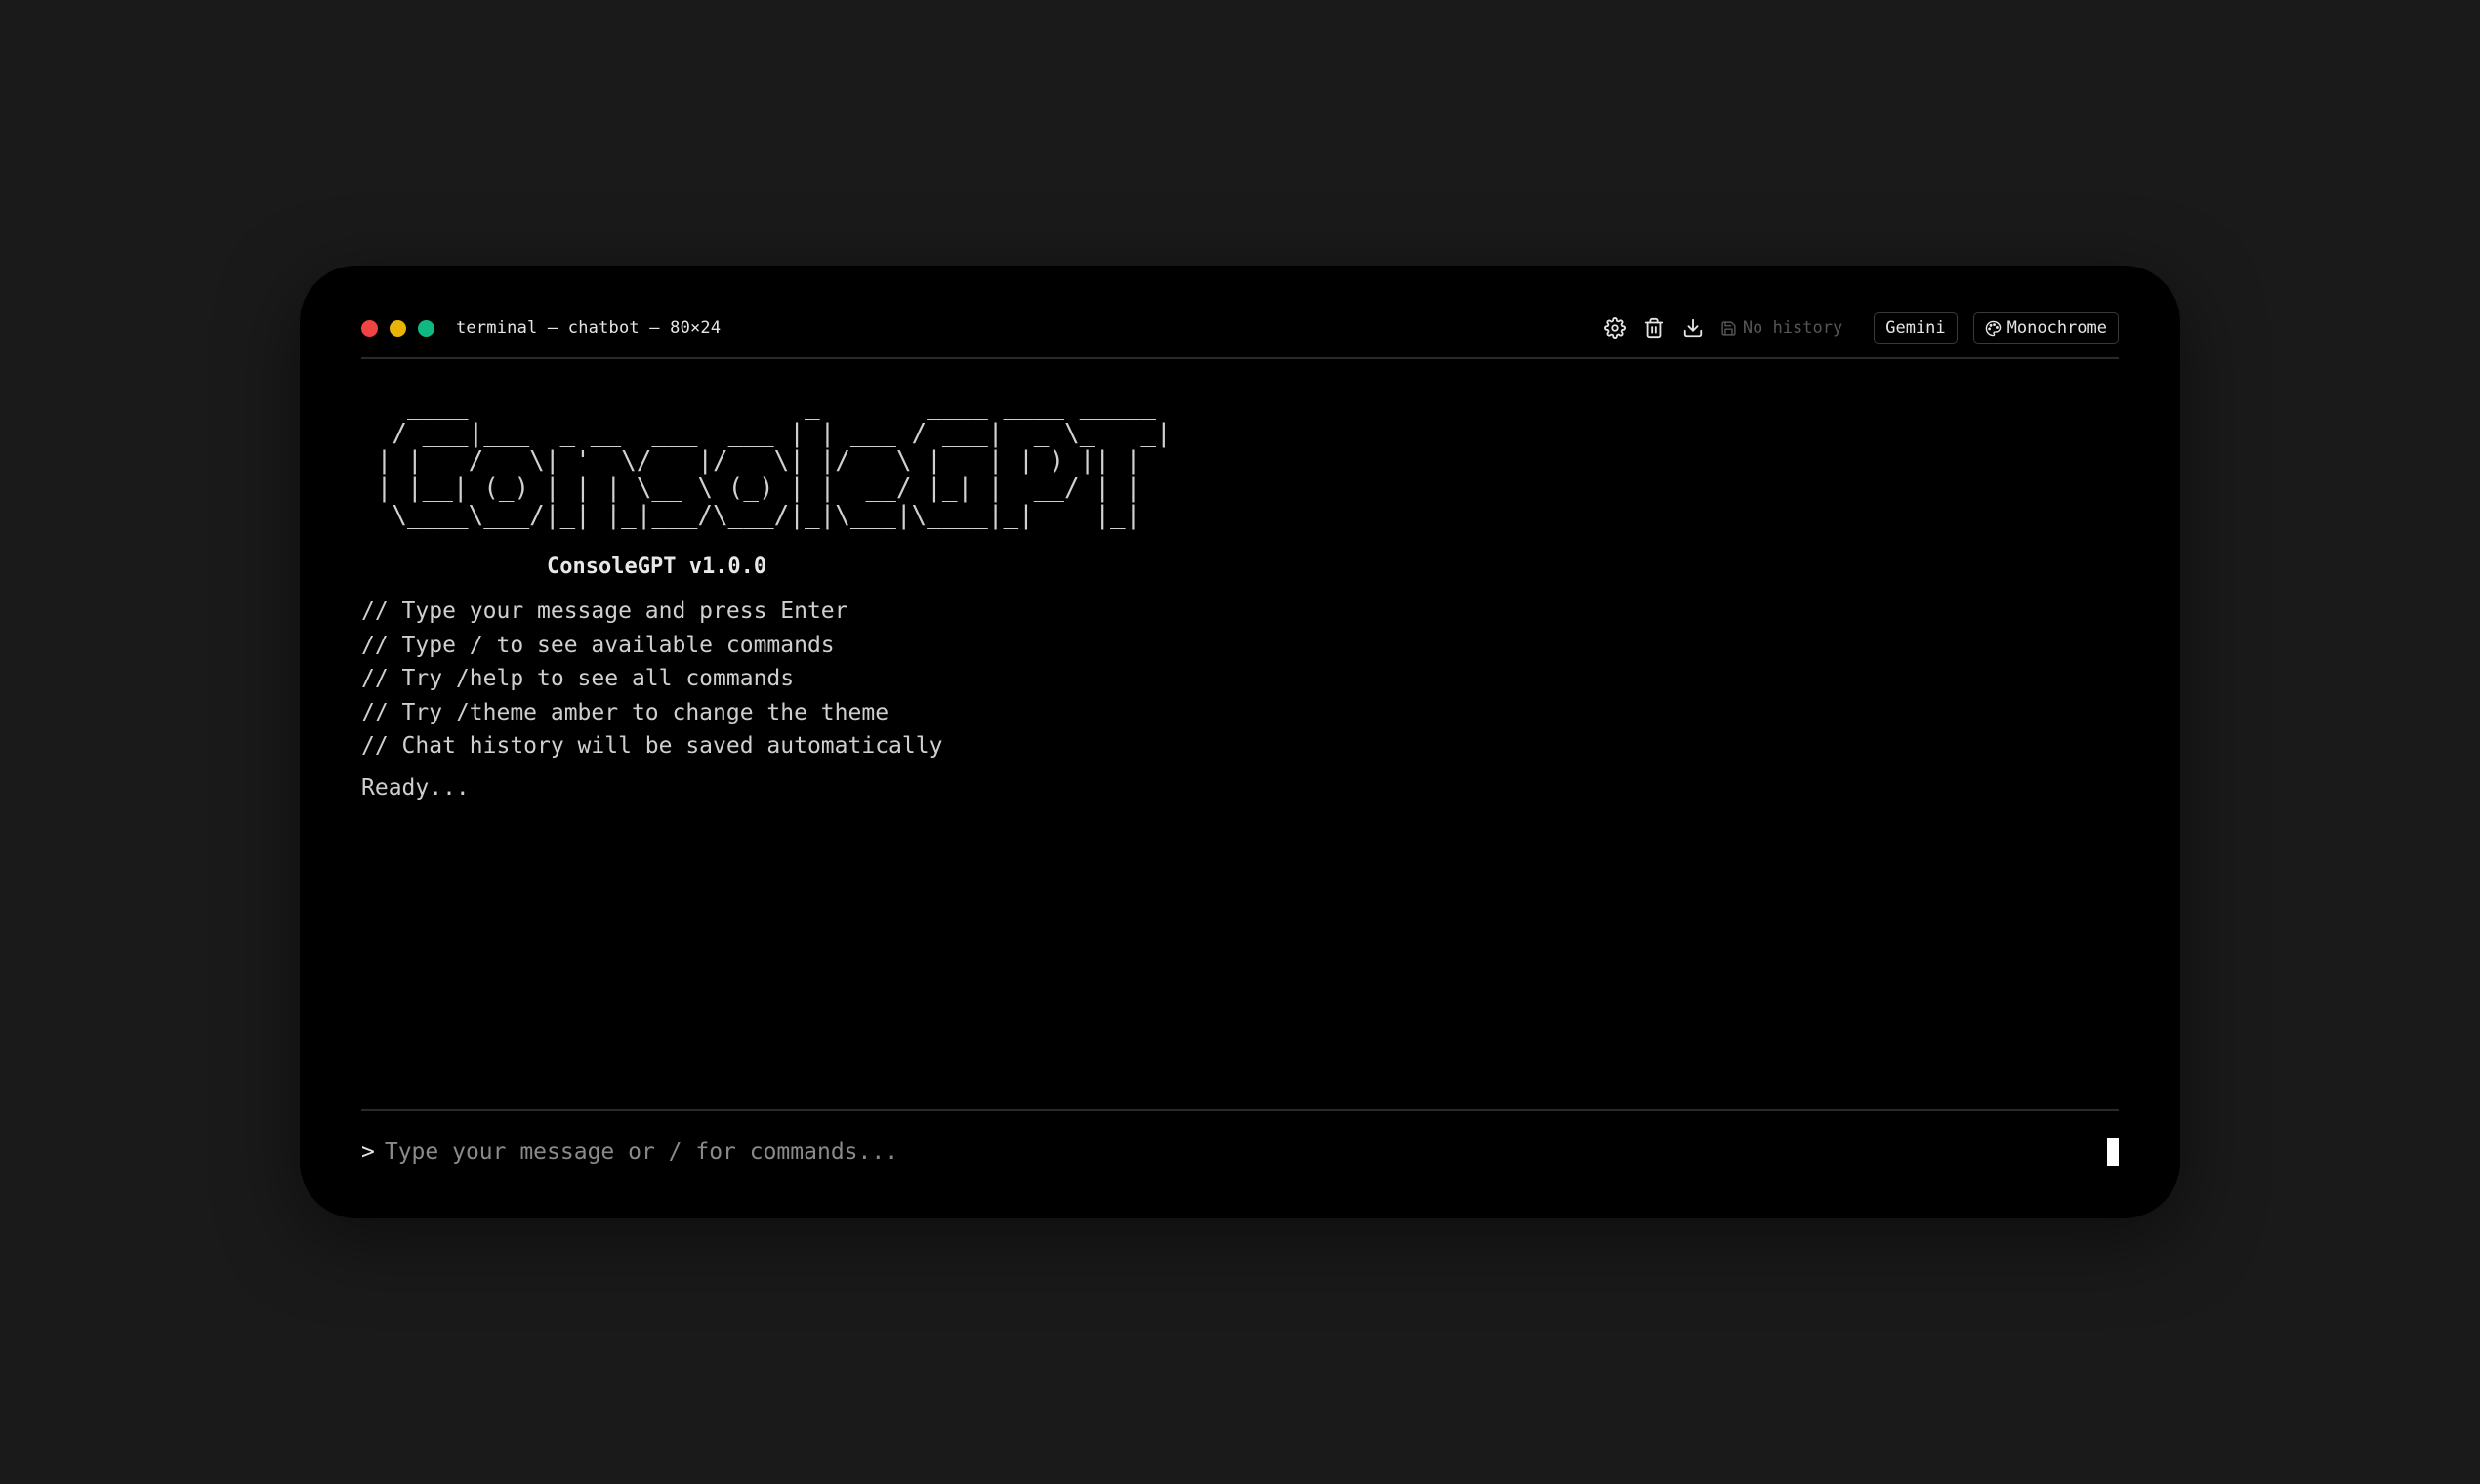  Describe the element at coordinates (1854, 328) in the screenshot. I see `toolbar: No history Gemini Monochrome` at that location.